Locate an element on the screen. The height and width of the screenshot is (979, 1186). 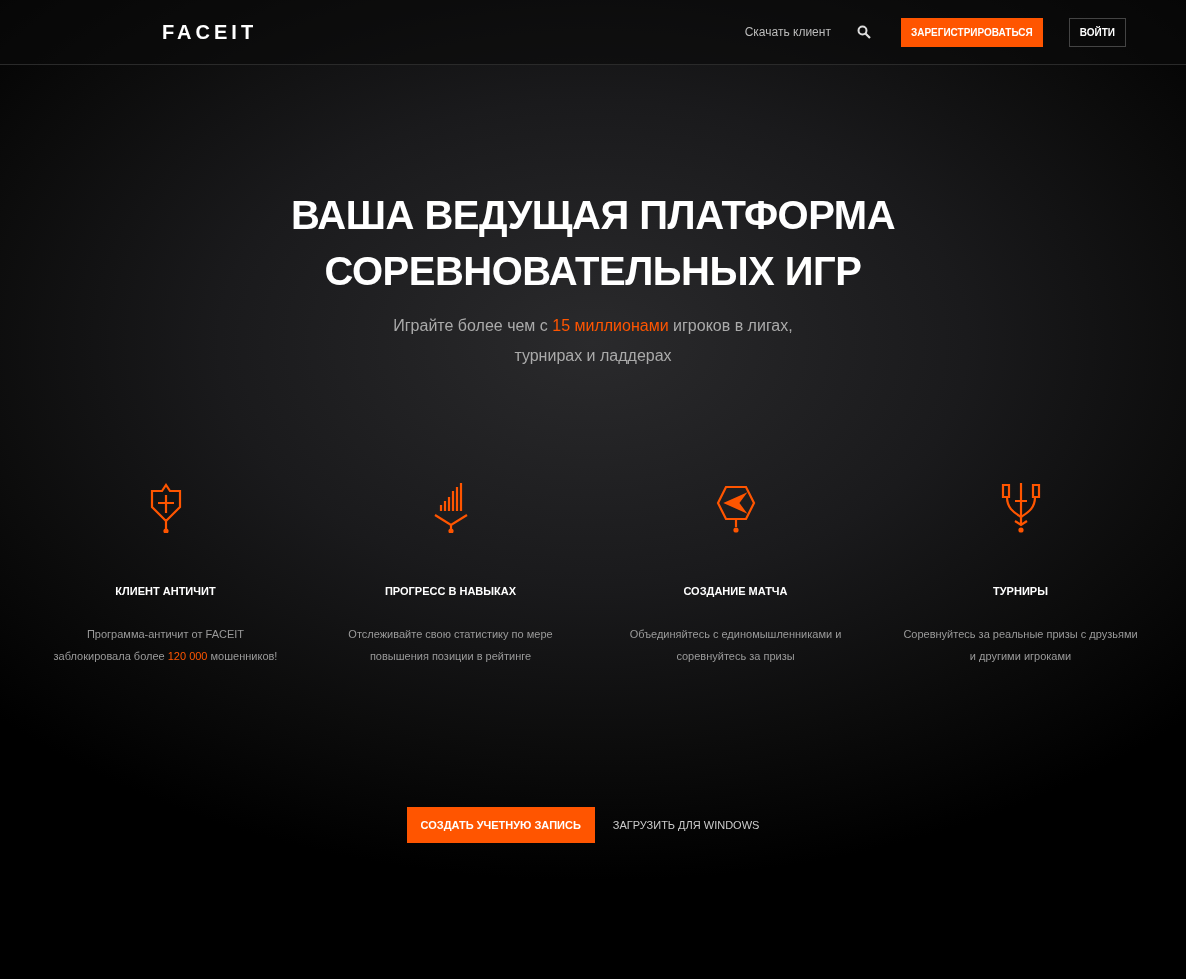
download-client-link: Скачать клиент is located at coordinates (787, 32).